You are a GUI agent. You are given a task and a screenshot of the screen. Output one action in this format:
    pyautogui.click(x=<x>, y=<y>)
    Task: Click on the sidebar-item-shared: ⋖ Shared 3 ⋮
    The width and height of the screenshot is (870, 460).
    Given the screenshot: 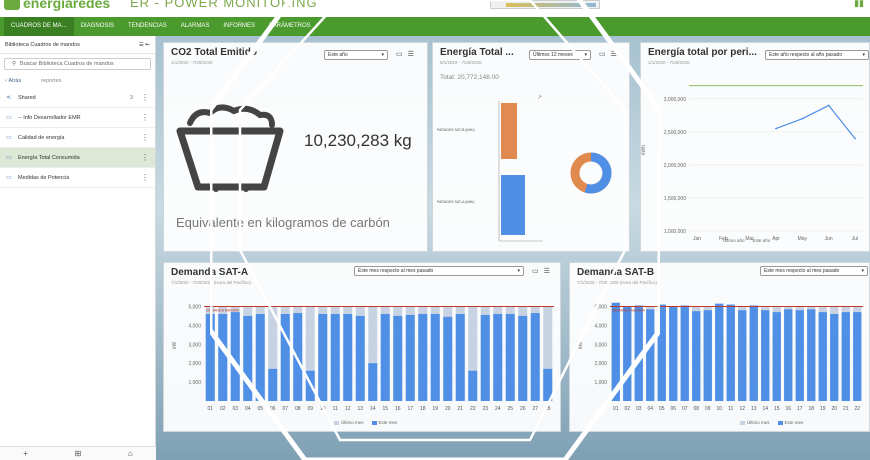 What is the action you would take?
    pyautogui.click(x=77, y=98)
    